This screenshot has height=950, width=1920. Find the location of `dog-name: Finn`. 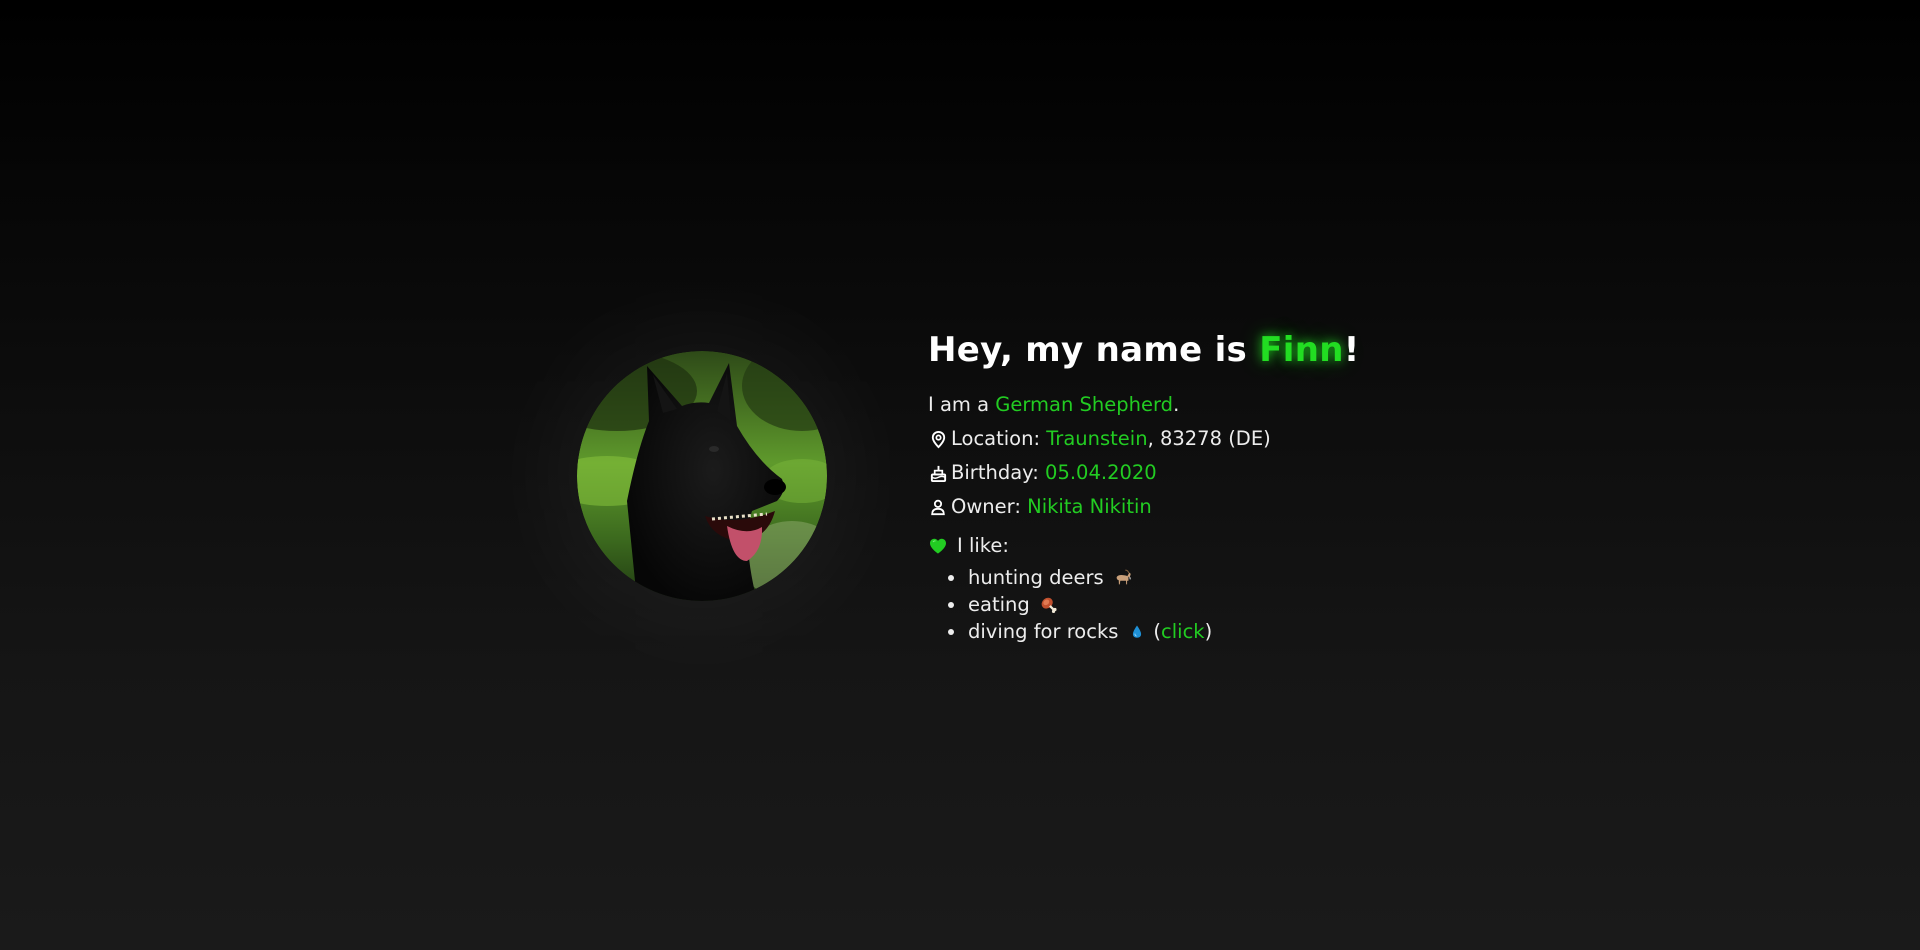

dog-name: Finn is located at coordinates (1301, 350).